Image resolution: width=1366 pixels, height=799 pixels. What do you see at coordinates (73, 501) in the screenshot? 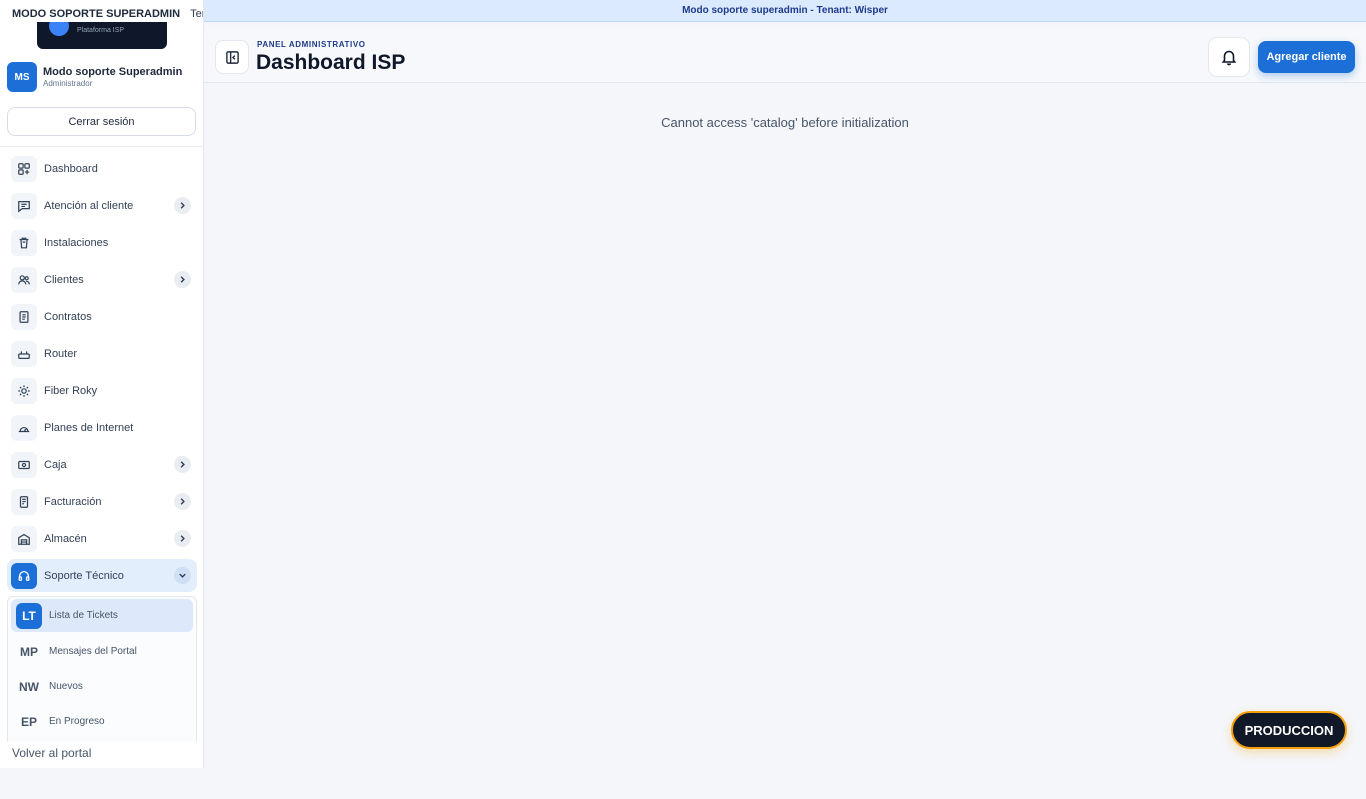
I see `sidebar-item-label: Facturación` at bounding box center [73, 501].